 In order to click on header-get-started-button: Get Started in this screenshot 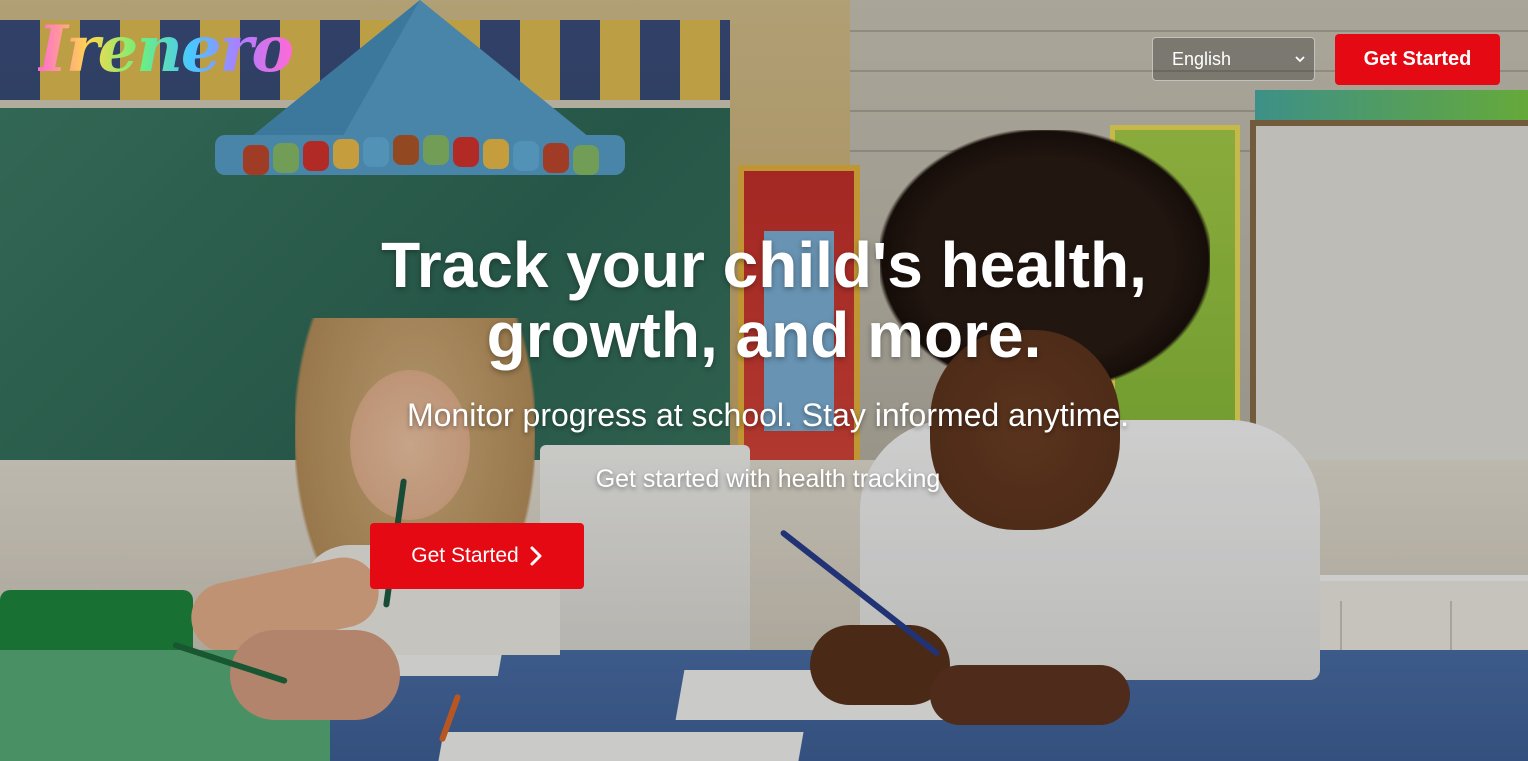, I will do `click(1417, 59)`.